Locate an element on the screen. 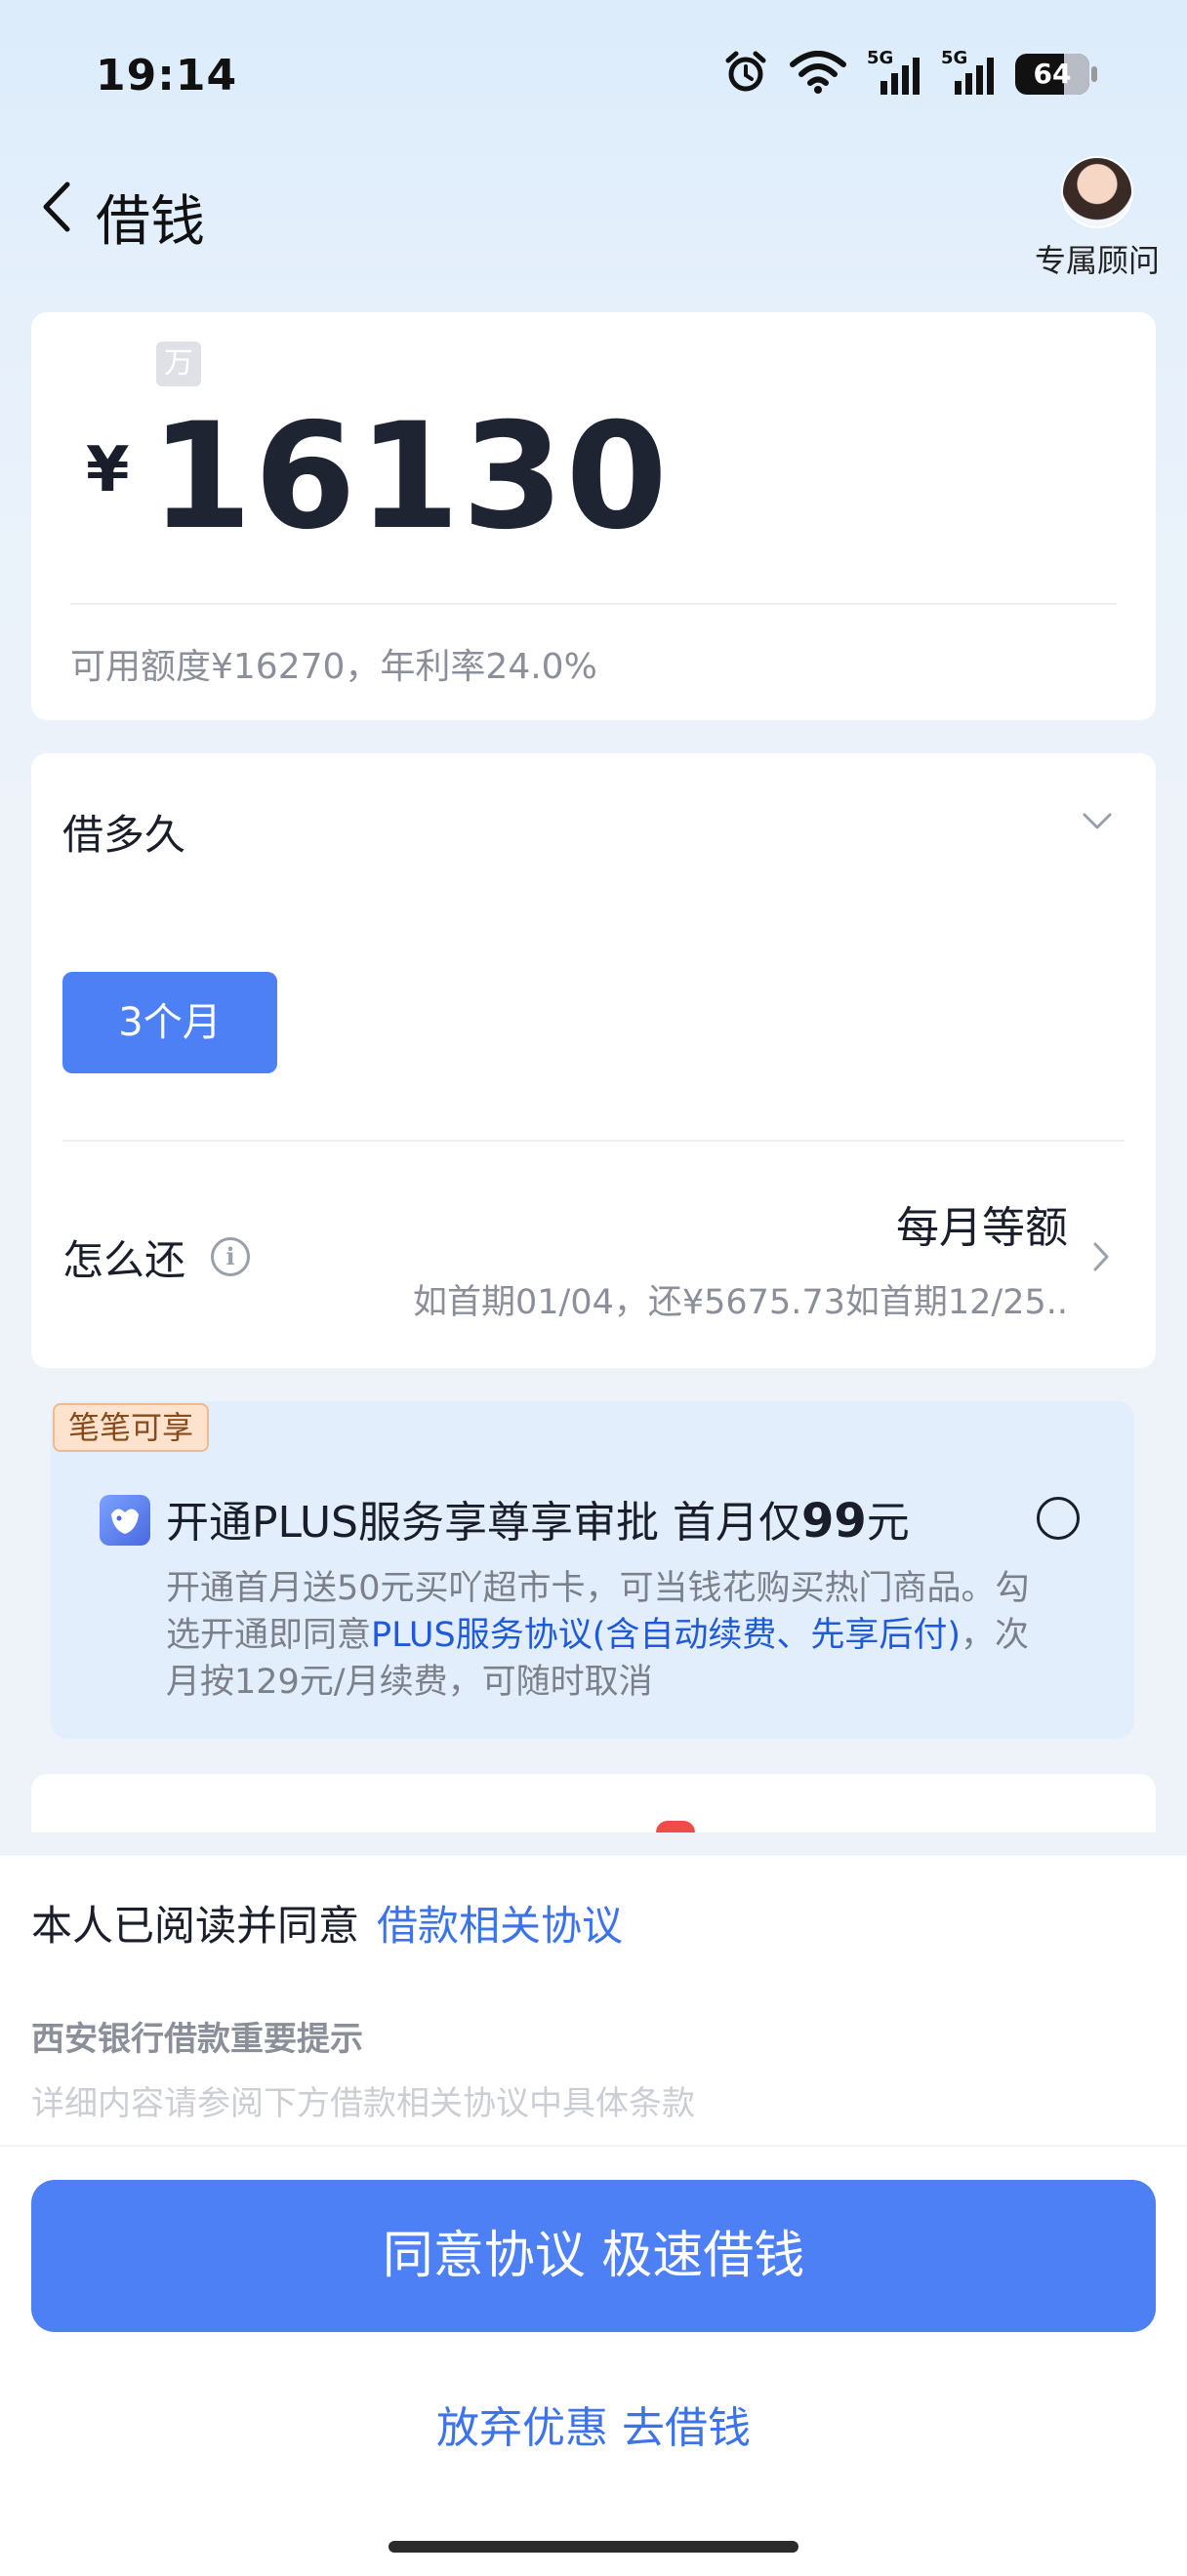 This screenshot has height=2576, width=1187. info-icon: i is located at coordinates (230, 1256).